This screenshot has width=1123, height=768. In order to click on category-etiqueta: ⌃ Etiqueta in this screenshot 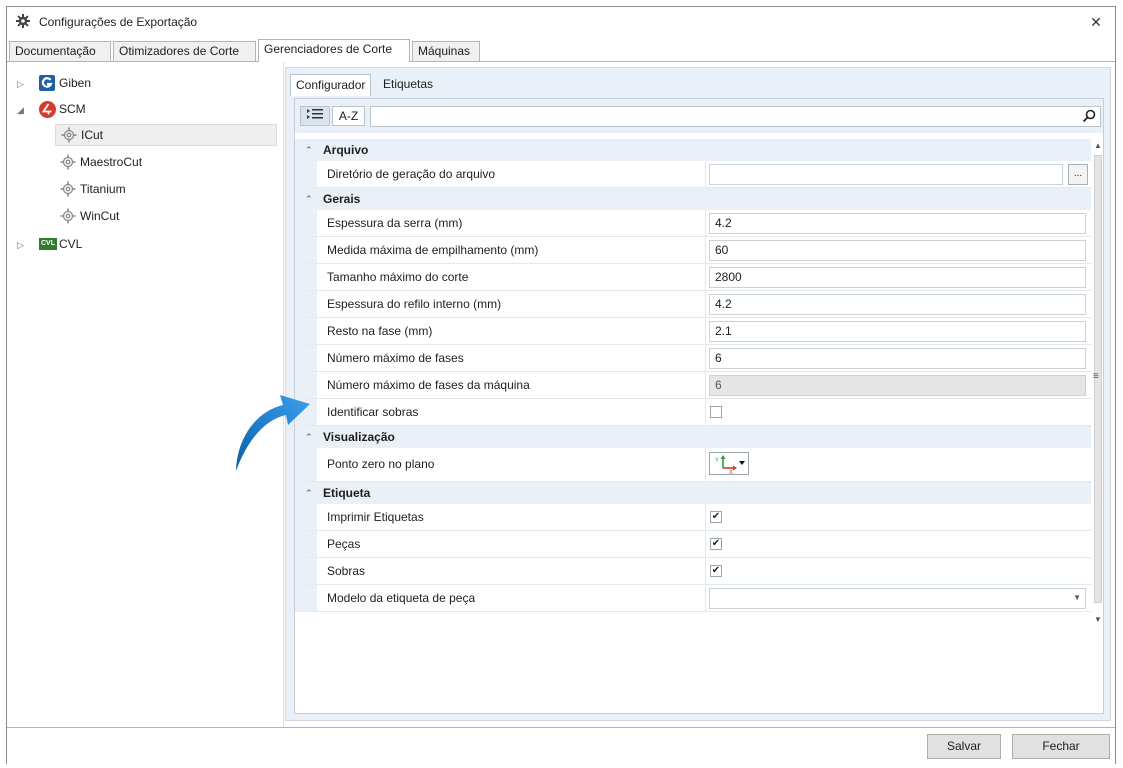, I will do `click(693, 493)`.